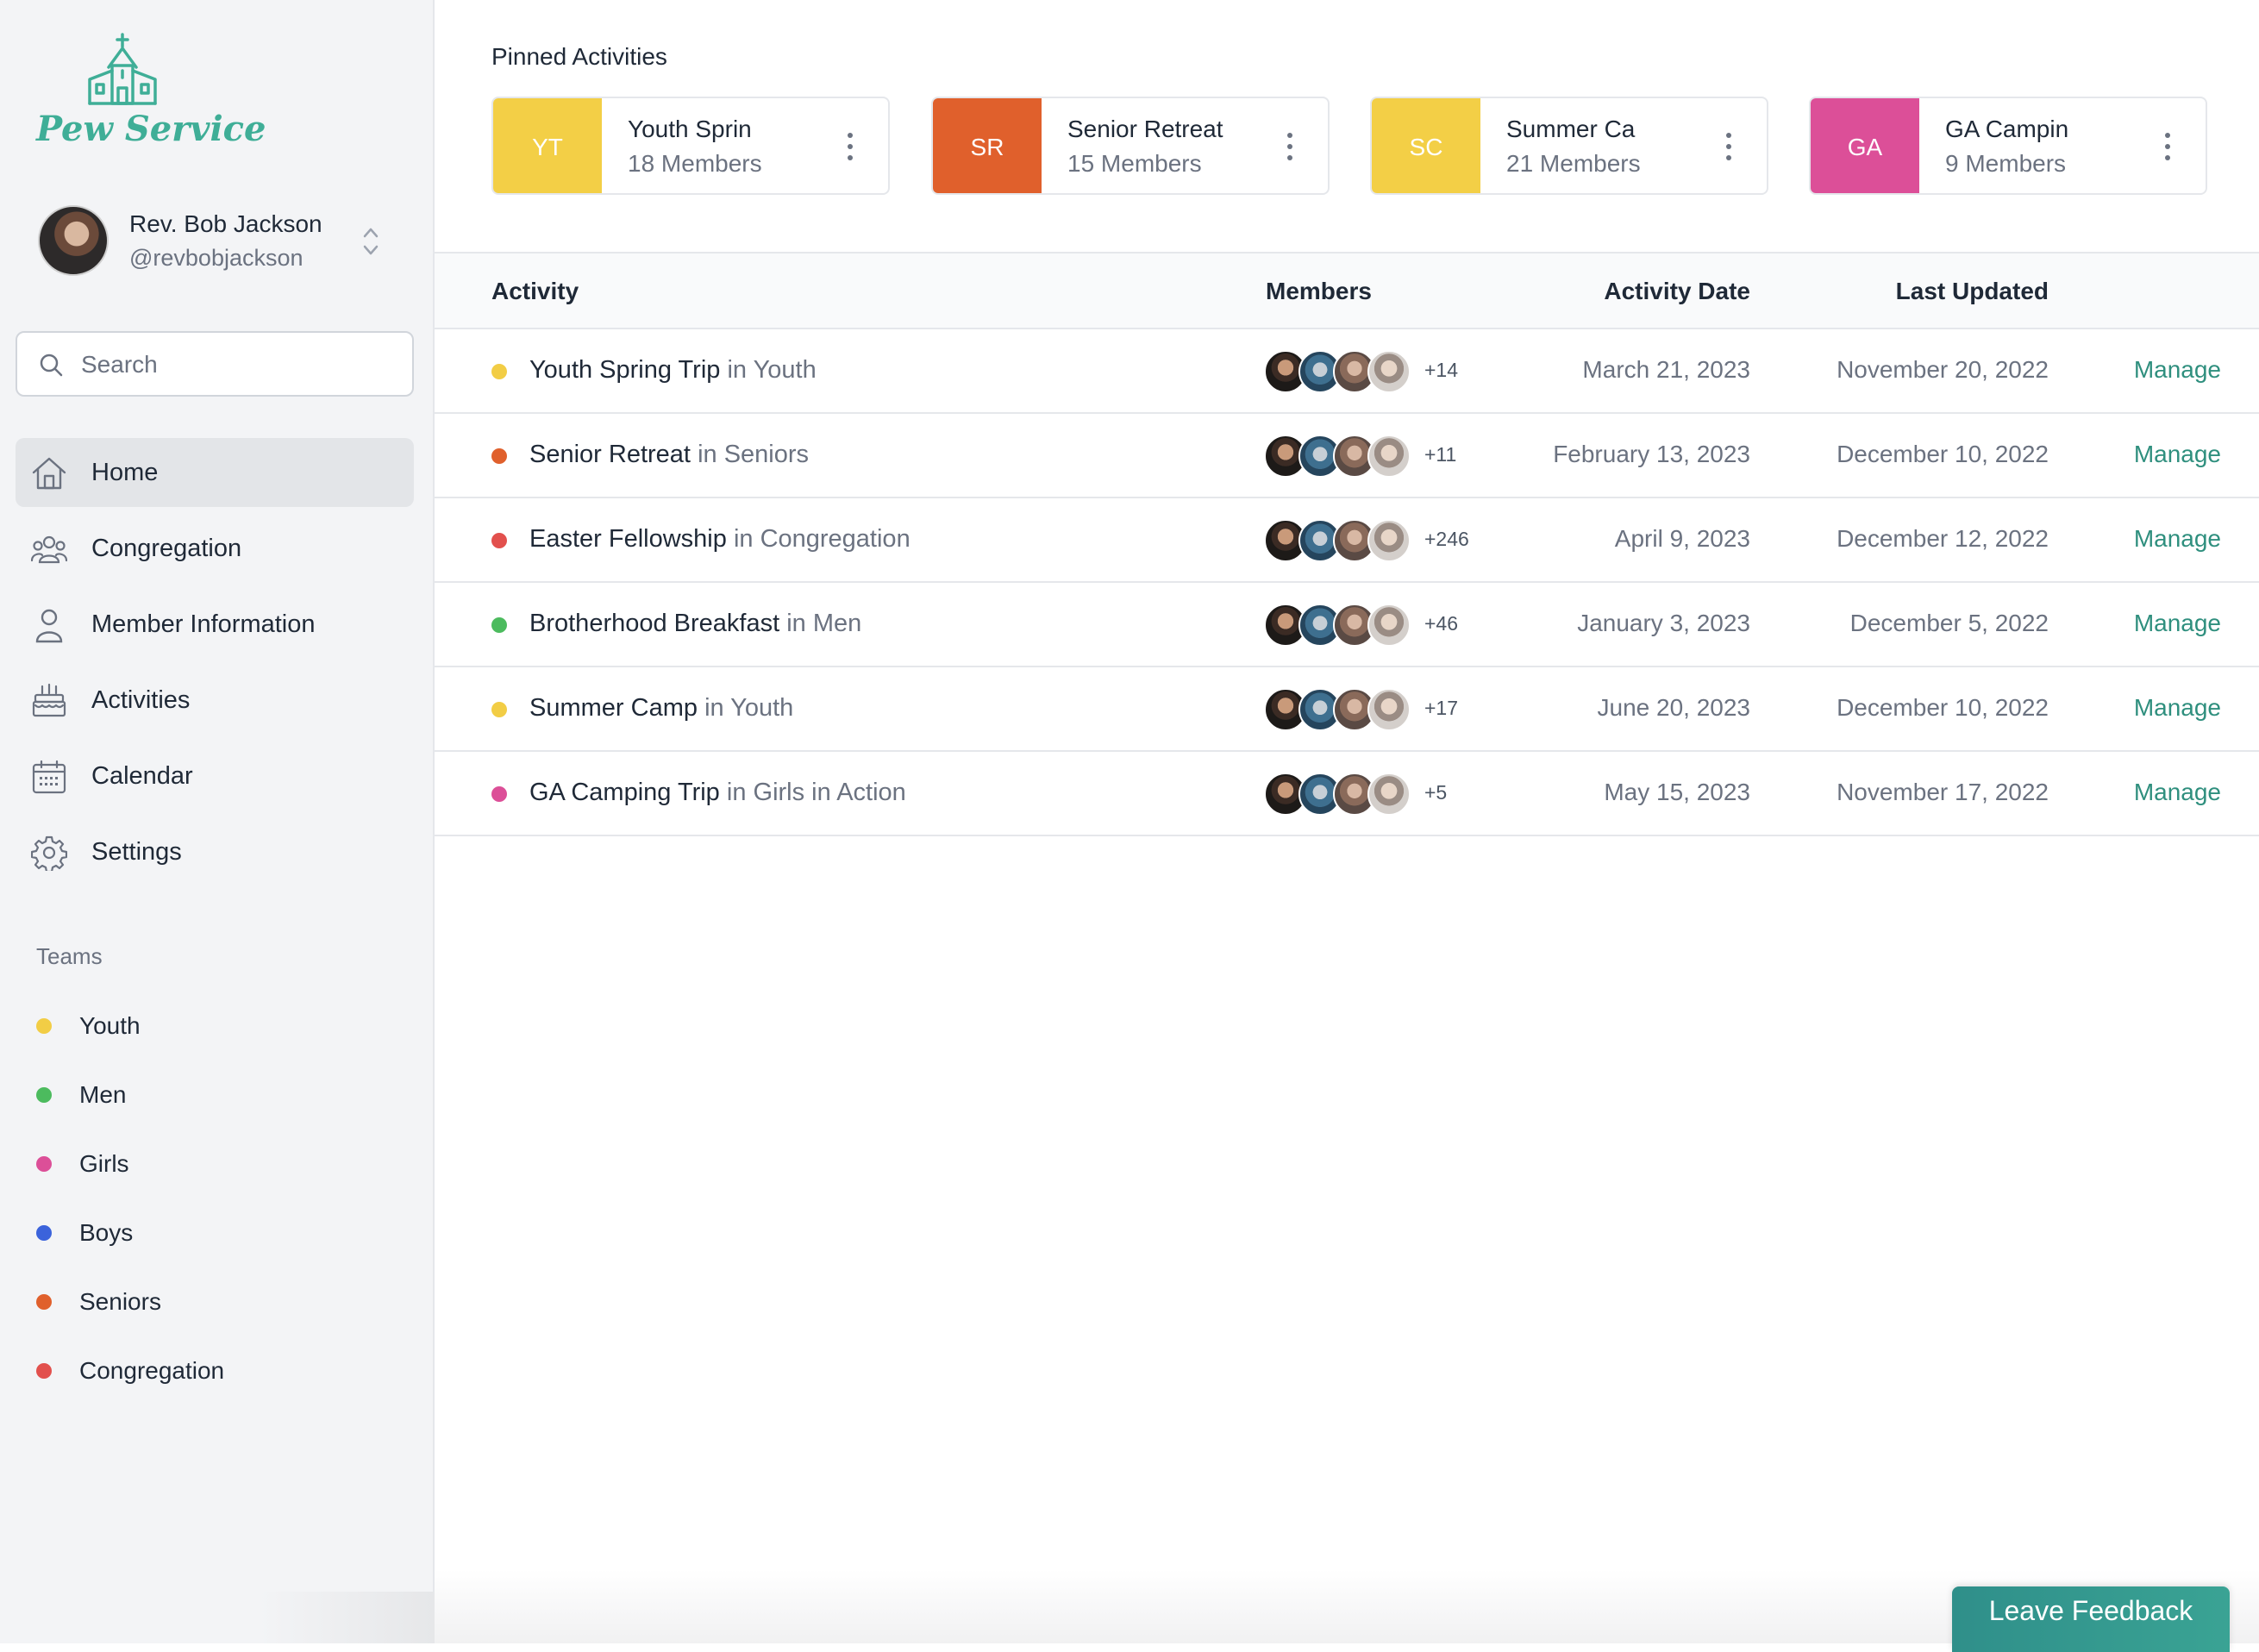  I want to click on last-updated: December 5, 2022, so click(1949, 623).